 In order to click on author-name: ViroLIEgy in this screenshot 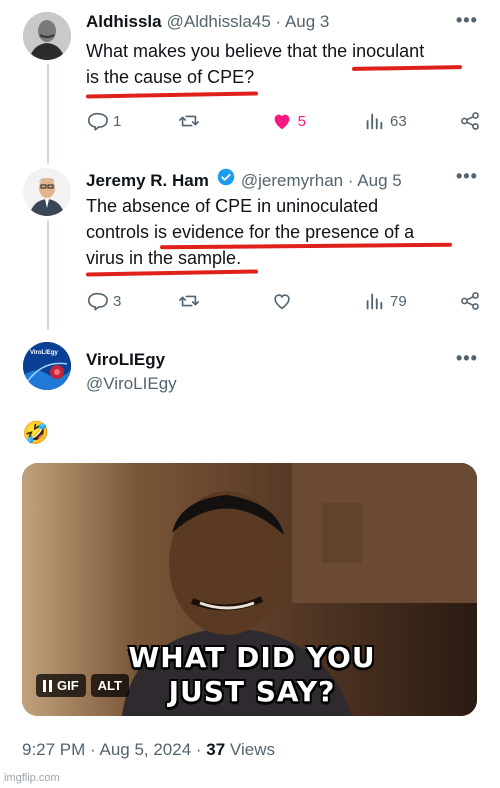, I will do `click(125, 360)`.